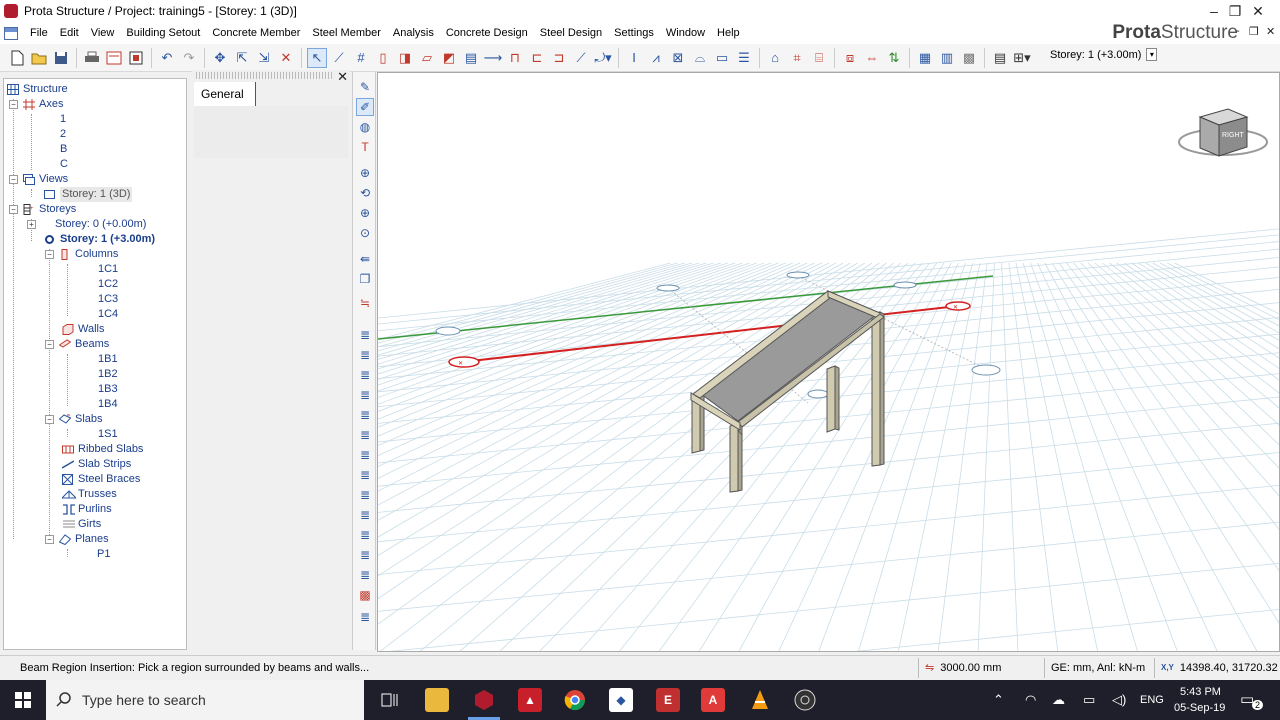 The image size is (1280, 720). I want to click on menu-concrete-design: Concrete Design, so click(487, 33).